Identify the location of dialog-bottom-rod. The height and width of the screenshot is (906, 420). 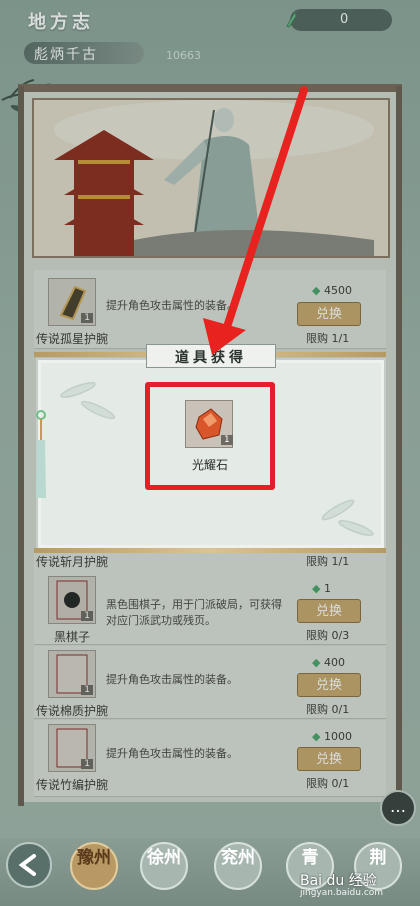
(210, 550).